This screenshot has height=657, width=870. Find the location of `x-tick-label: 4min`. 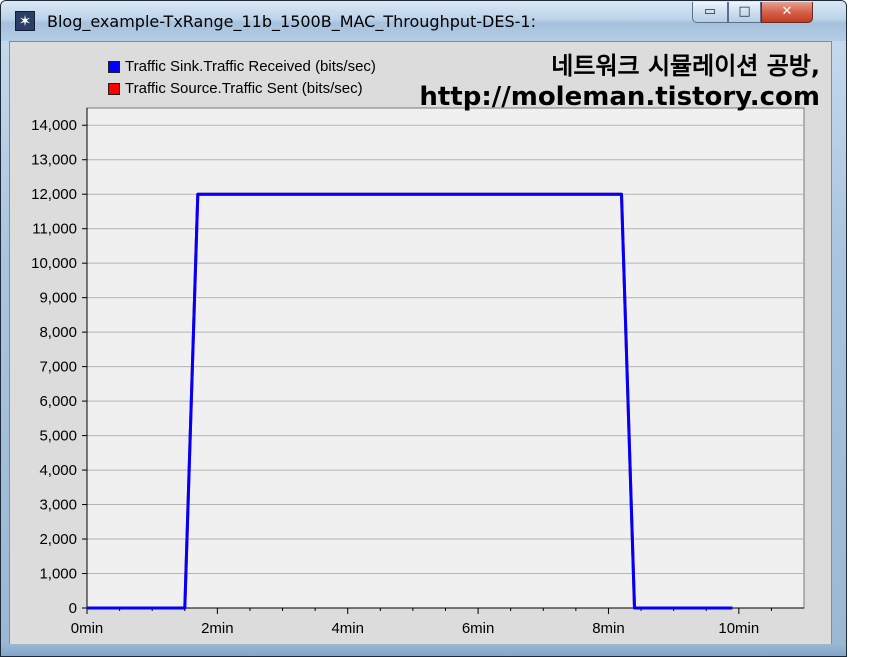

x-tick-label: 4min is located at coordinates (347, 628).